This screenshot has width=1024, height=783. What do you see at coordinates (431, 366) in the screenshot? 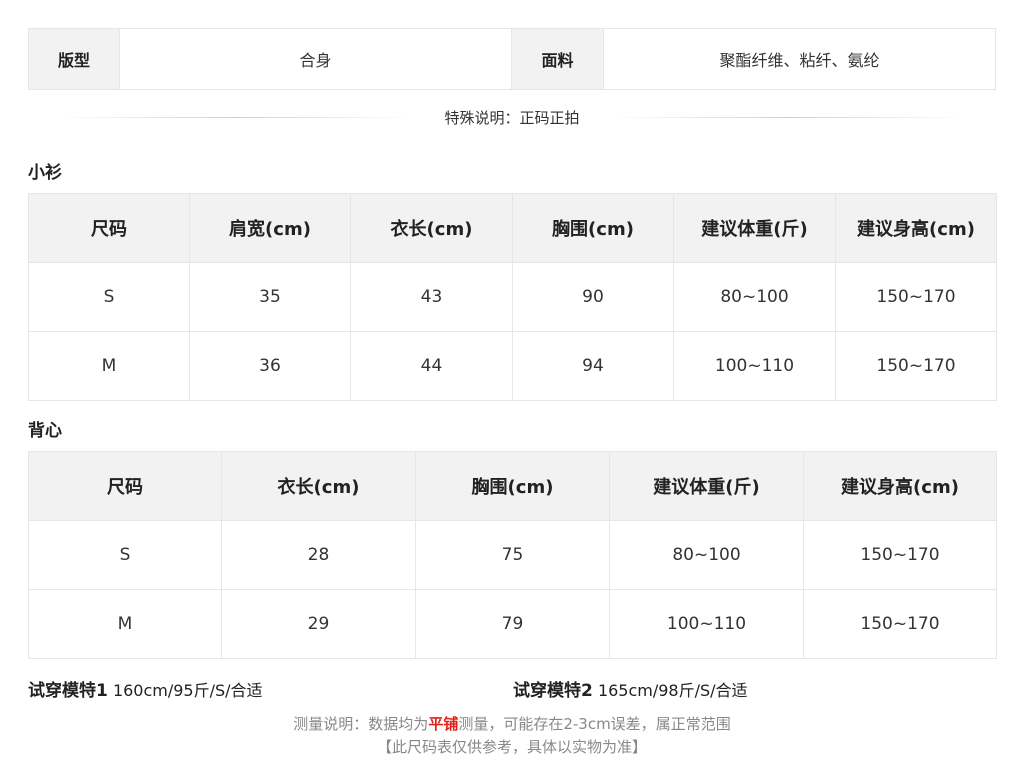
I see `cell-length: 44` at bounding box center [431, 366].